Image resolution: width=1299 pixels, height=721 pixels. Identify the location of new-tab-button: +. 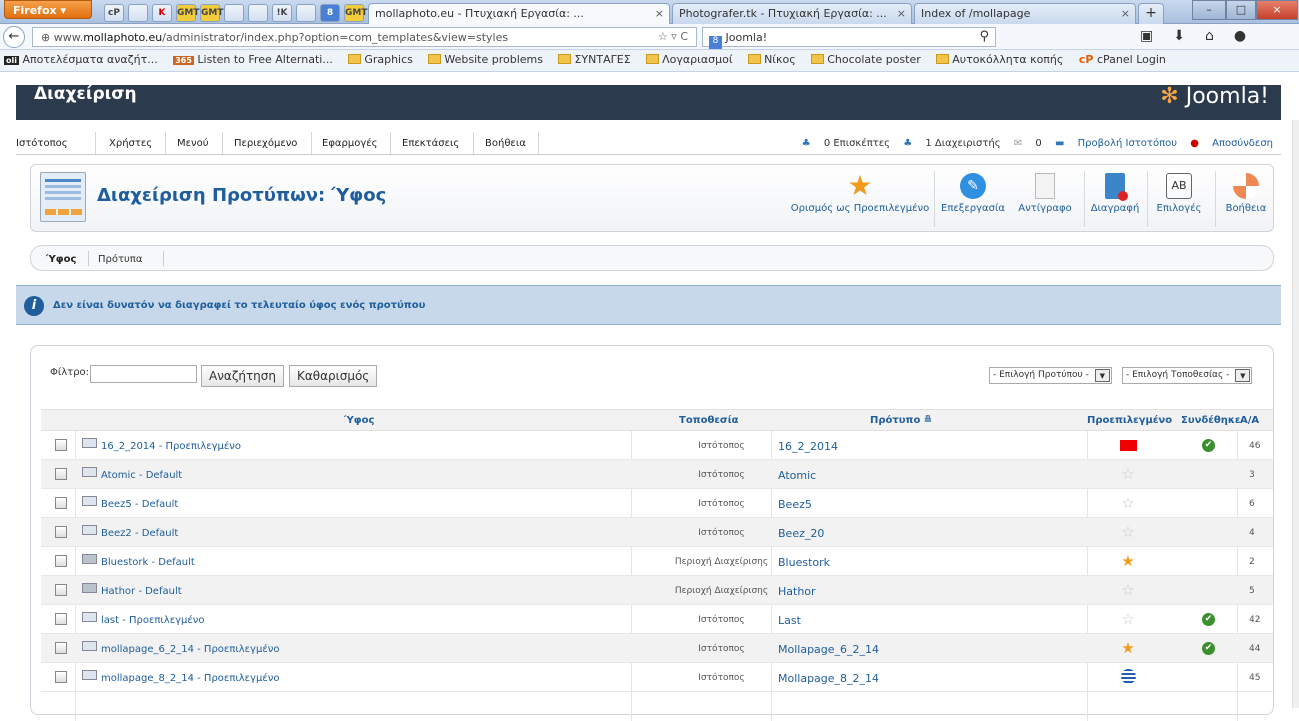
(1151, 13).